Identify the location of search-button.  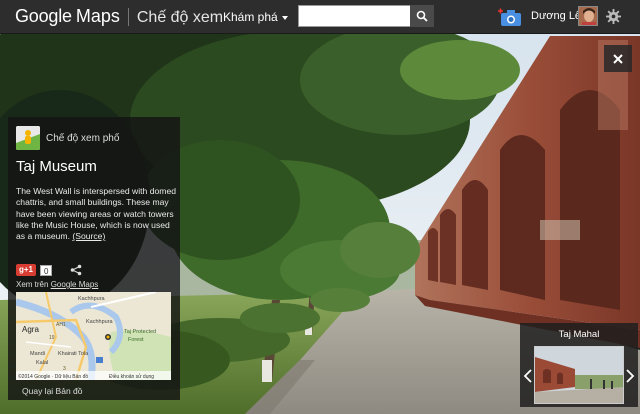
(422, 16).